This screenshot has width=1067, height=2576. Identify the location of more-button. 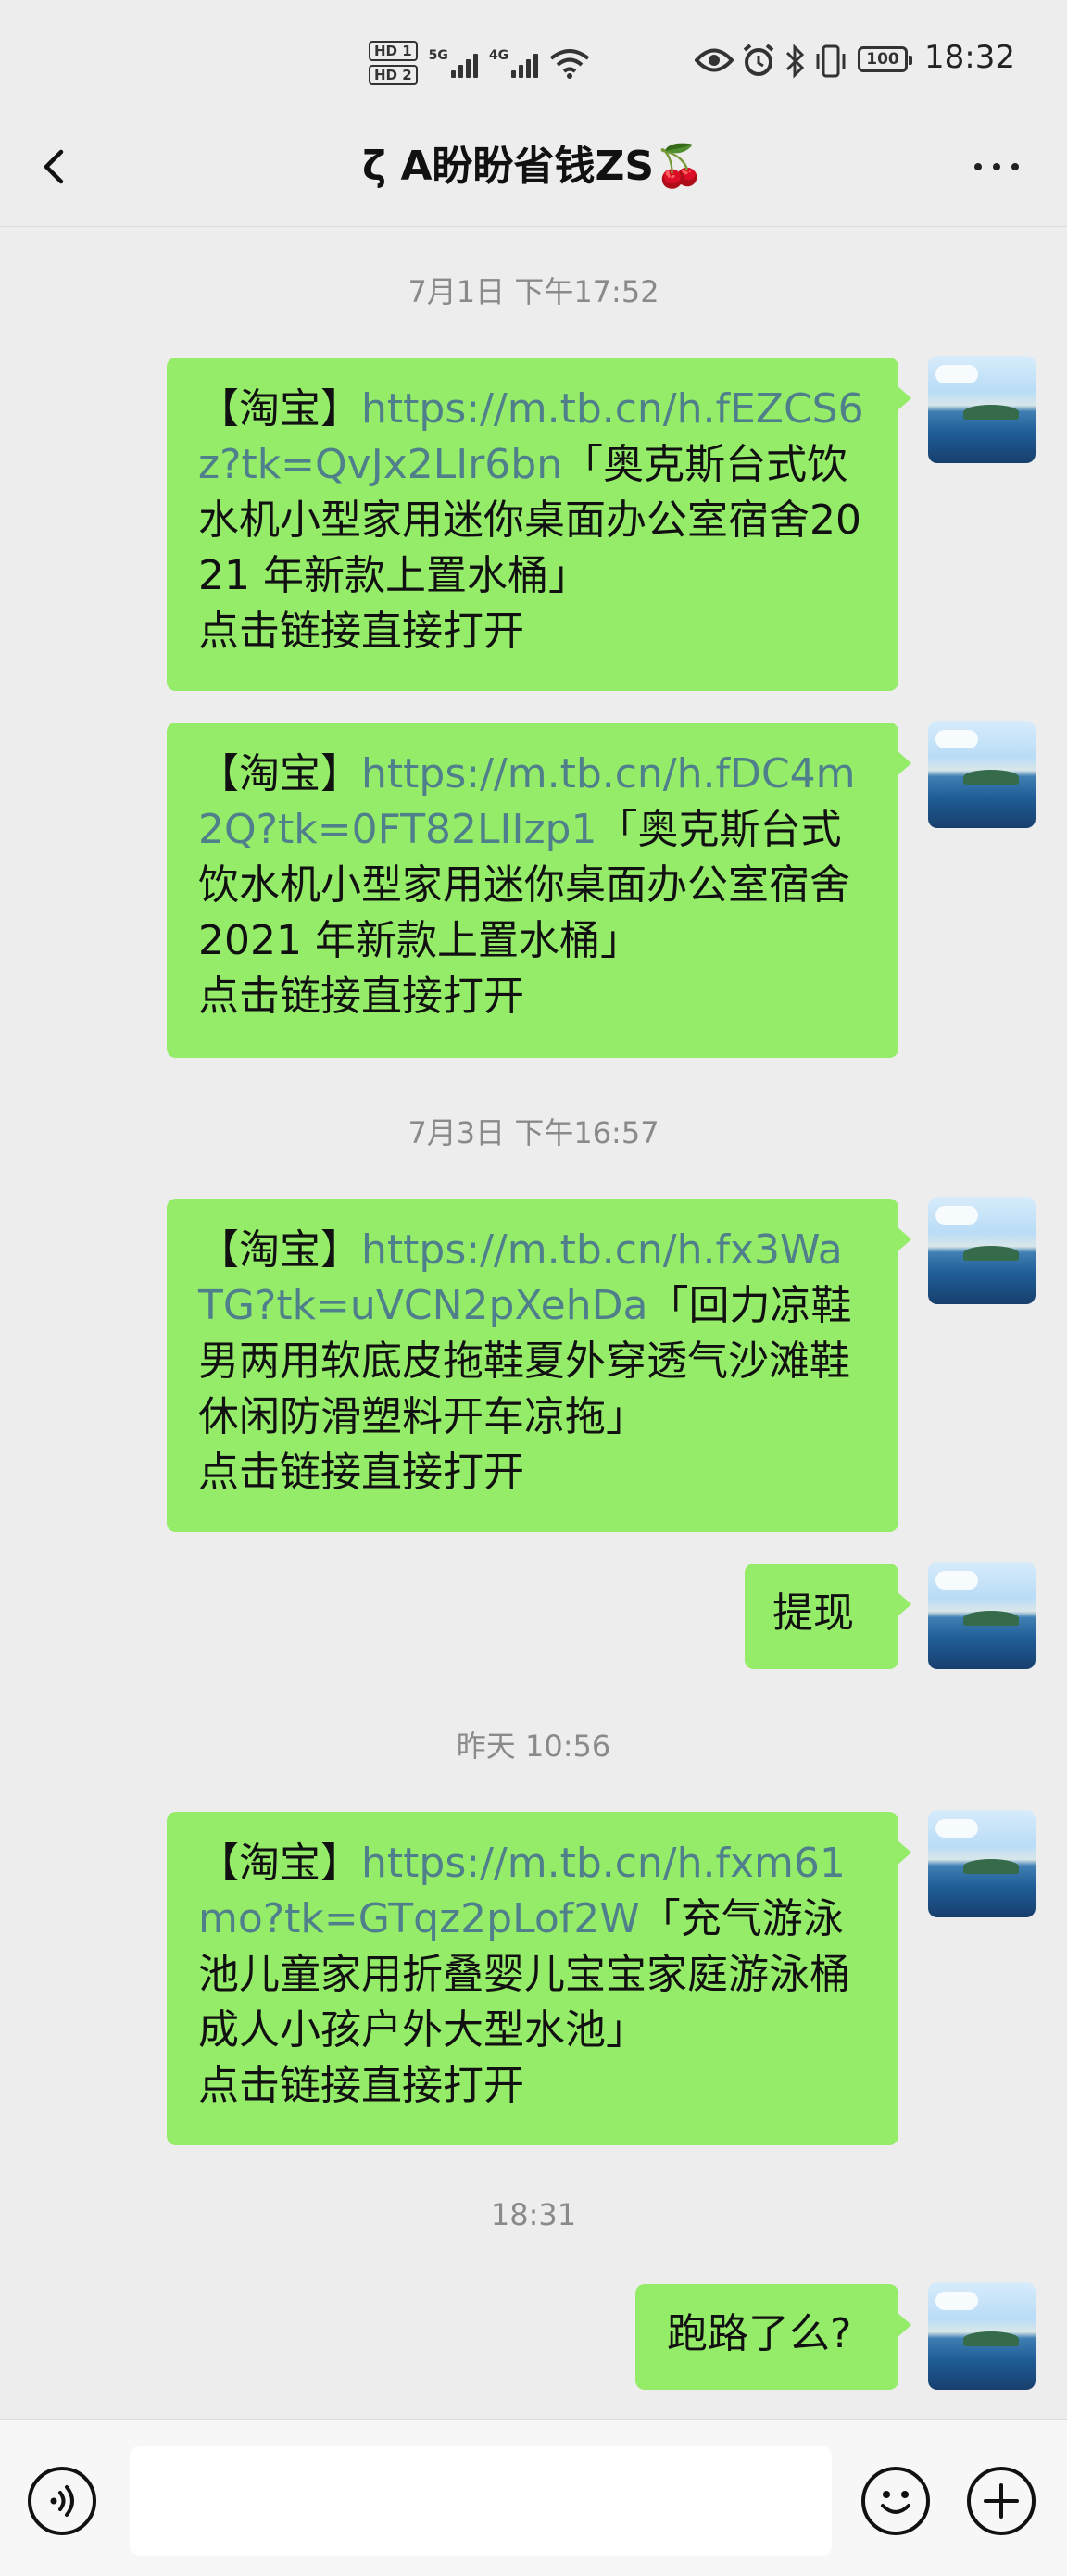
(997, 166).